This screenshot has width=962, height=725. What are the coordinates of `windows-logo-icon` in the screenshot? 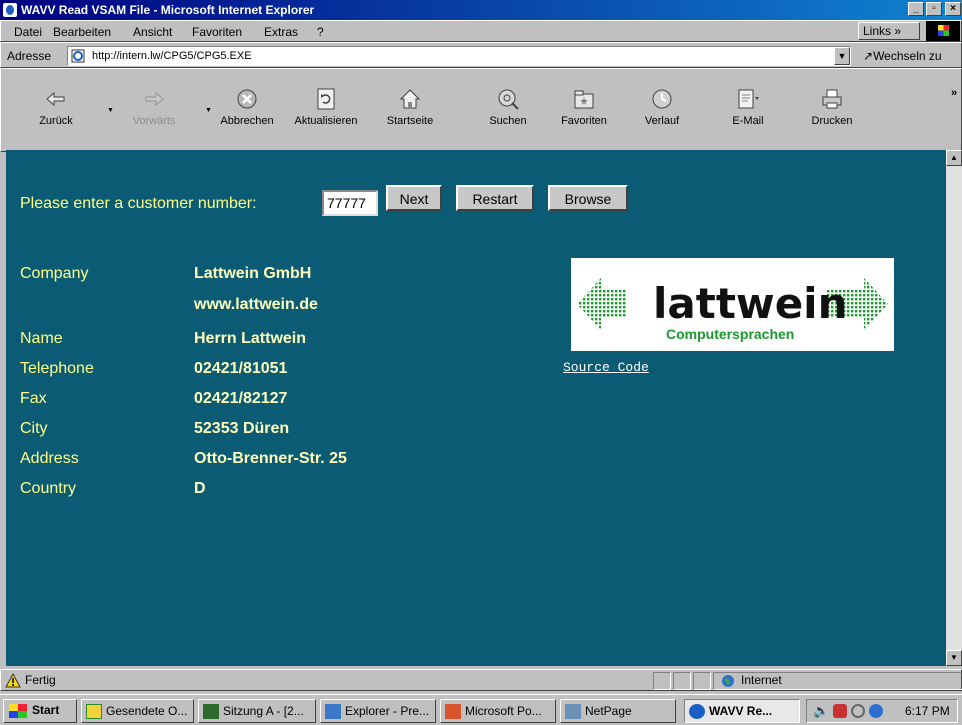 It's located at (18, 711).